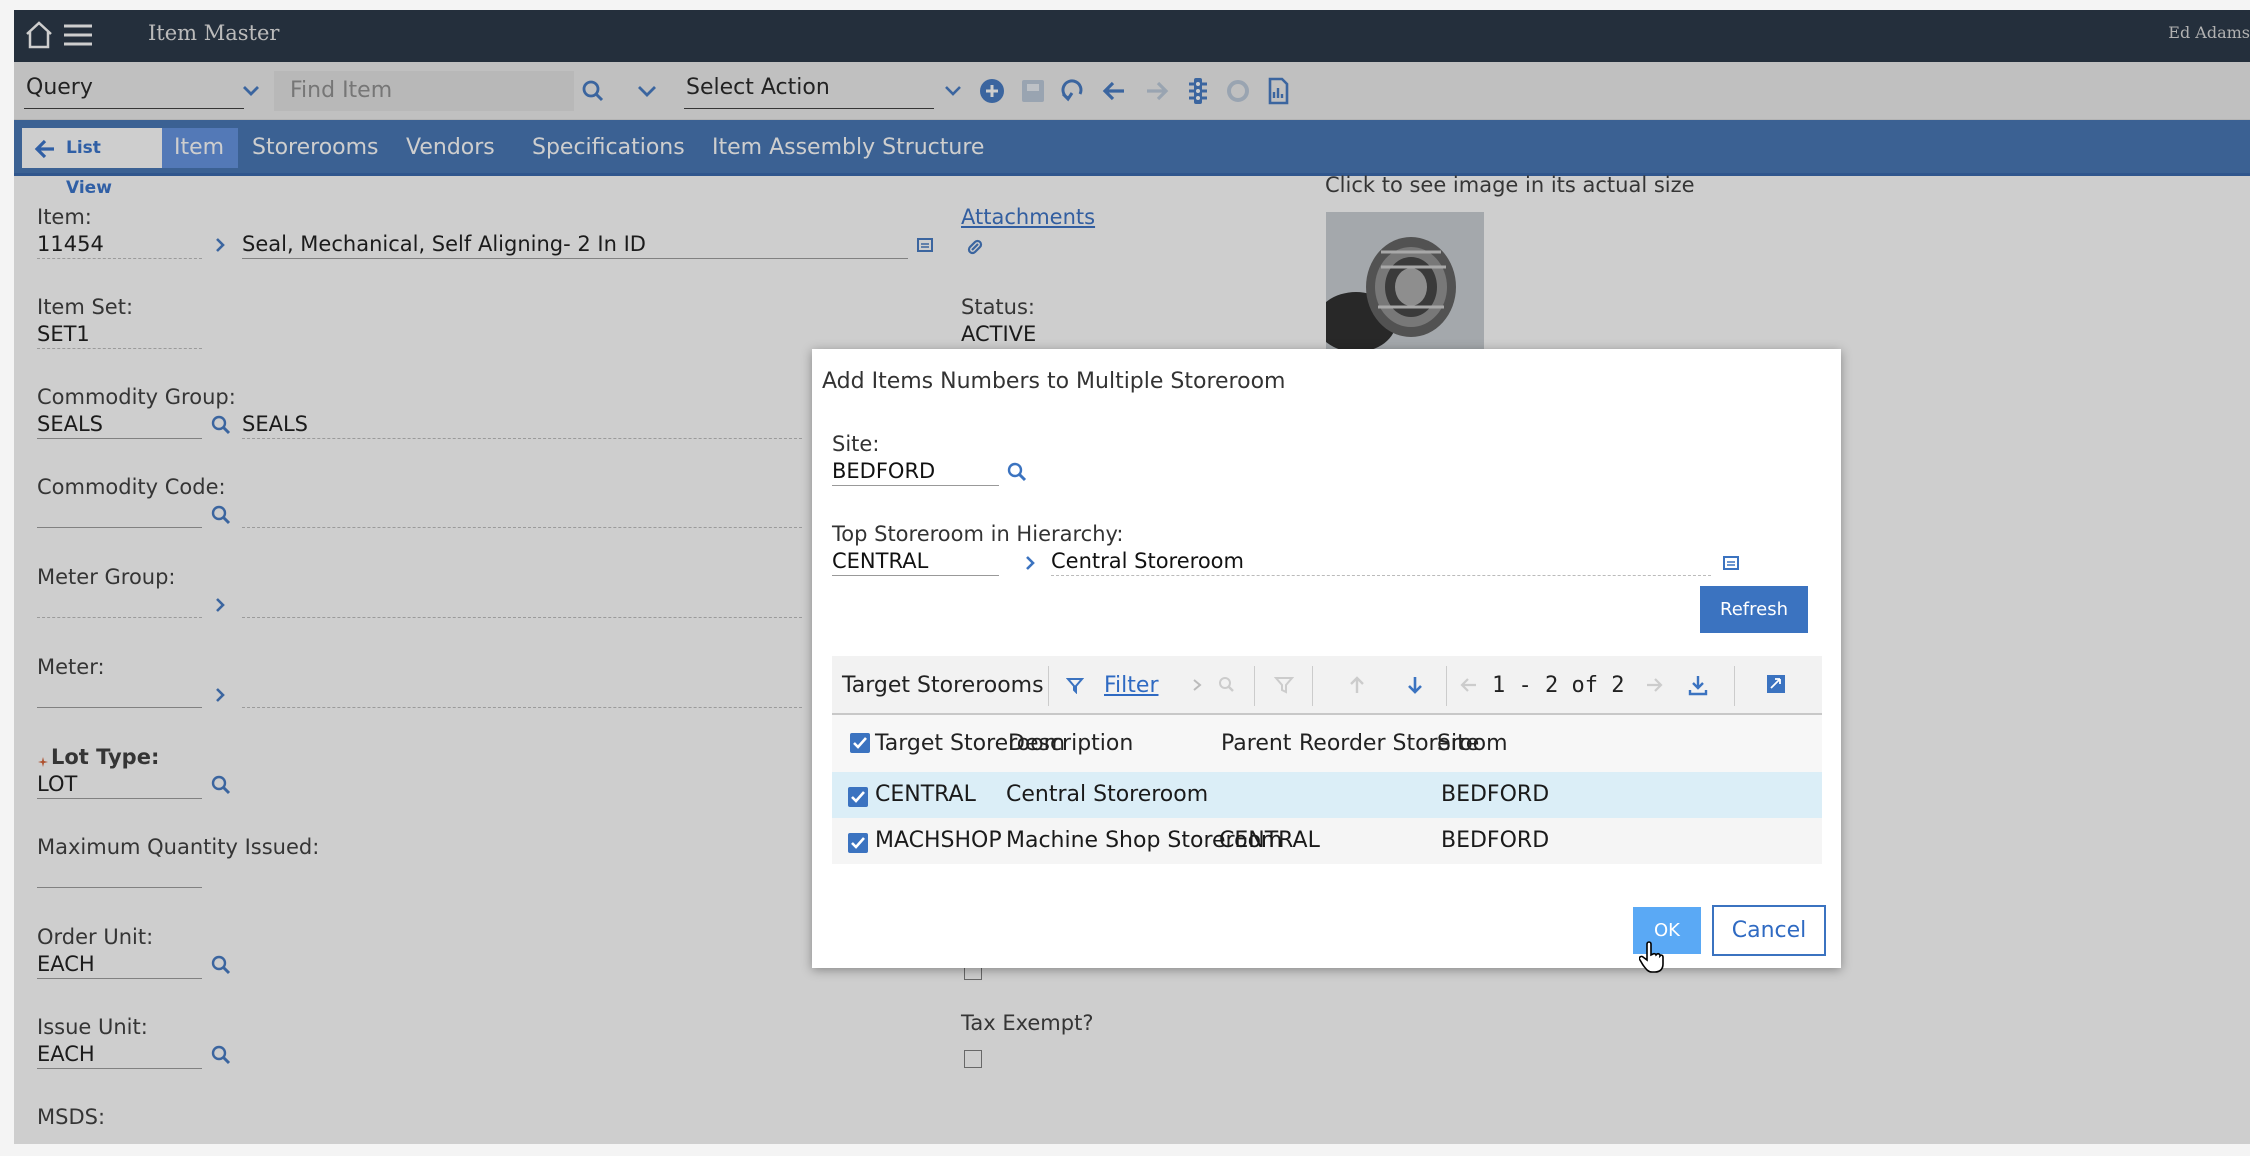 This screenshot has height=1156, width=2250. What do you see at coordinates (1256, 743) in the screenshot?
I see `col-parent: Parent` at bounding box center [1256, 743].